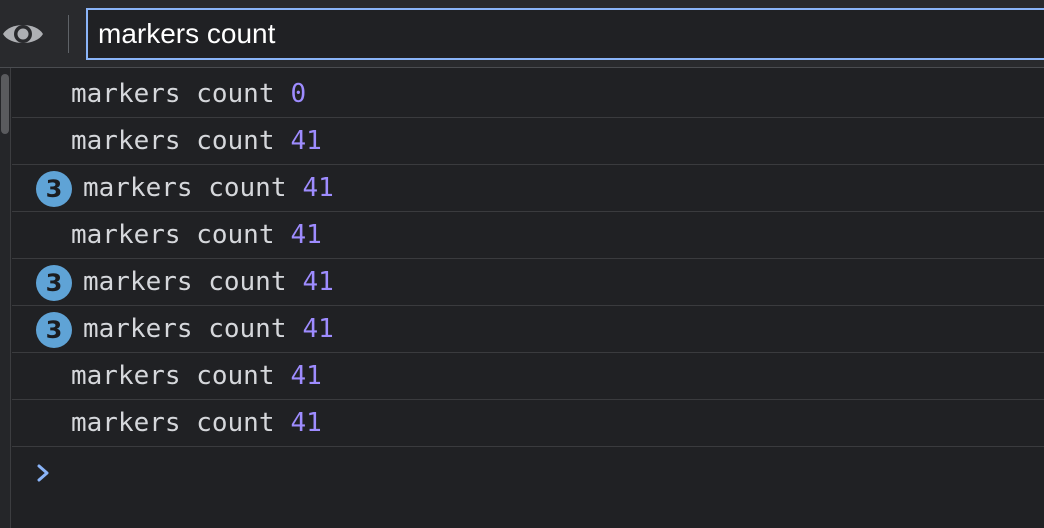 This screenshot has height=528, width=1044. I want to click on scrollbar-thumb, so click(5, 104).